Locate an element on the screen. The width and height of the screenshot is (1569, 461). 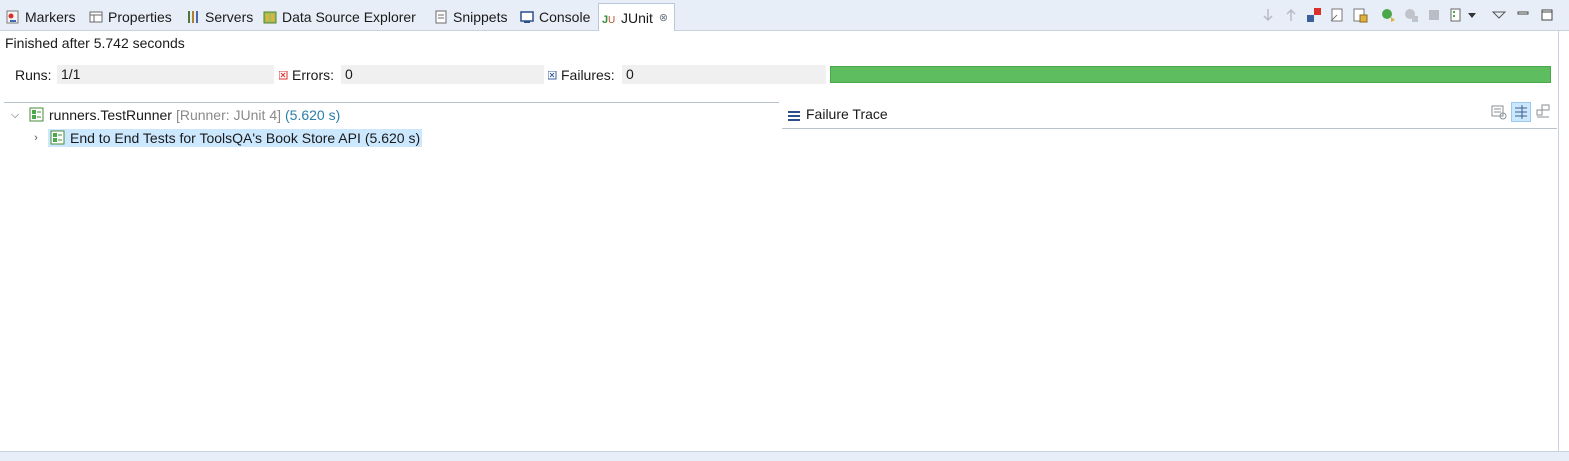
view-toolbar is located at coordinates (1404, 15).